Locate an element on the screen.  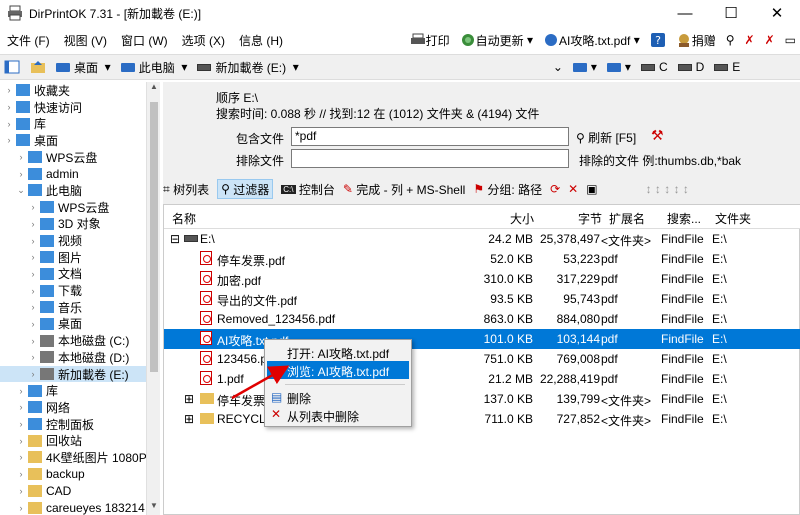
tree-item: › 控制面板 is located at coordinates (80, 424).